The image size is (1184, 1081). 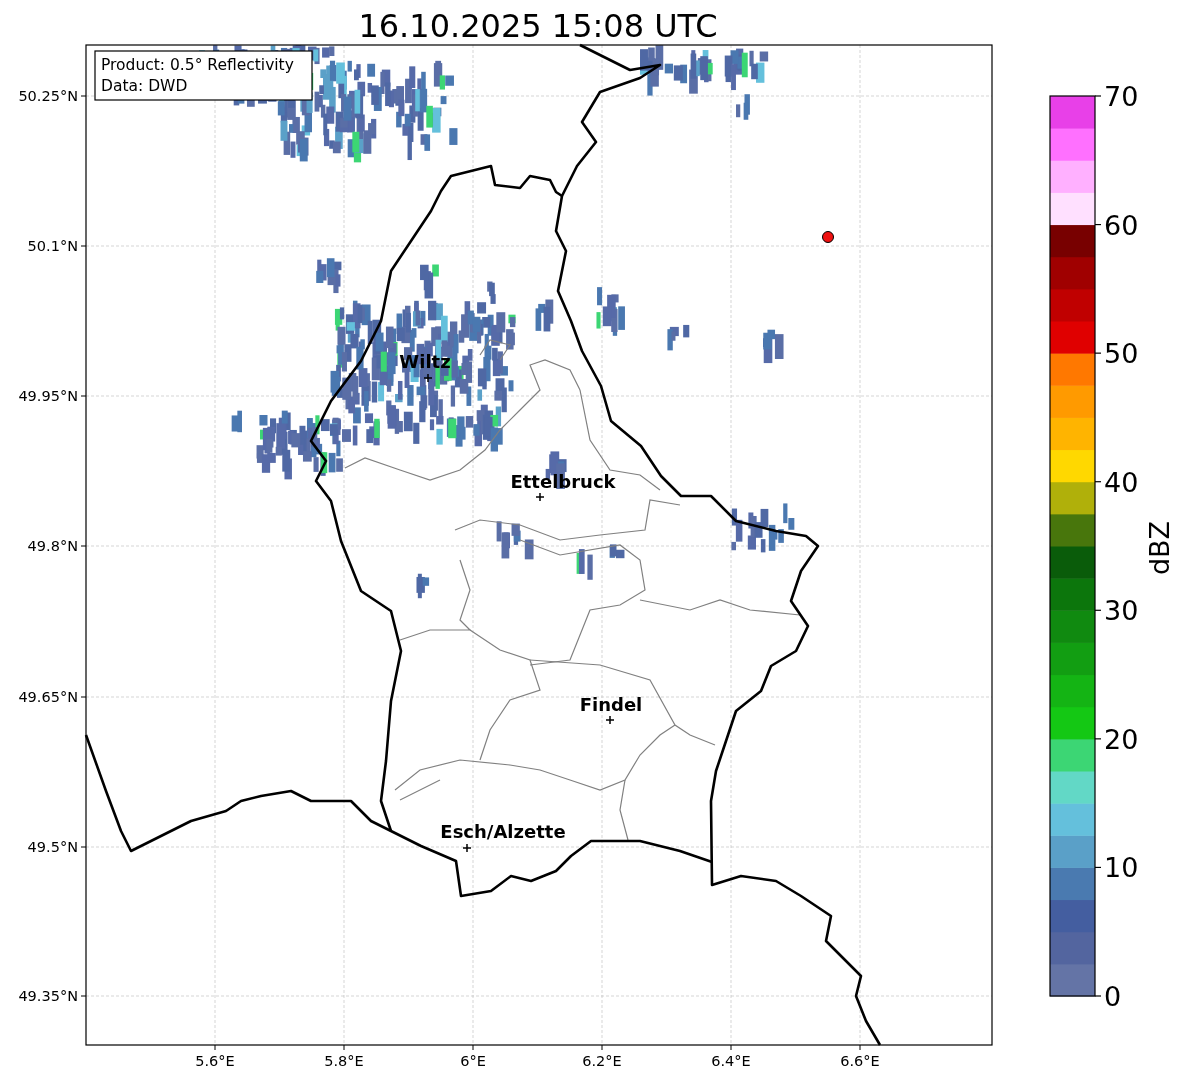 I want to click on latitude-label: 49.65°N, so click(x=48, y=697).